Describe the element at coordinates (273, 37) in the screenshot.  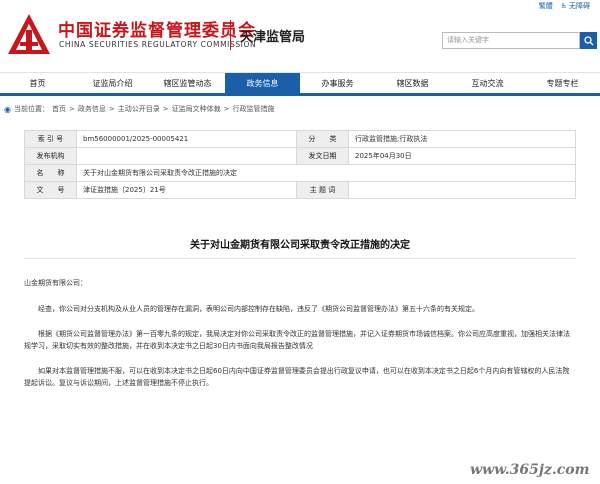
I see `bureau-name: 天津监管局` at that location.